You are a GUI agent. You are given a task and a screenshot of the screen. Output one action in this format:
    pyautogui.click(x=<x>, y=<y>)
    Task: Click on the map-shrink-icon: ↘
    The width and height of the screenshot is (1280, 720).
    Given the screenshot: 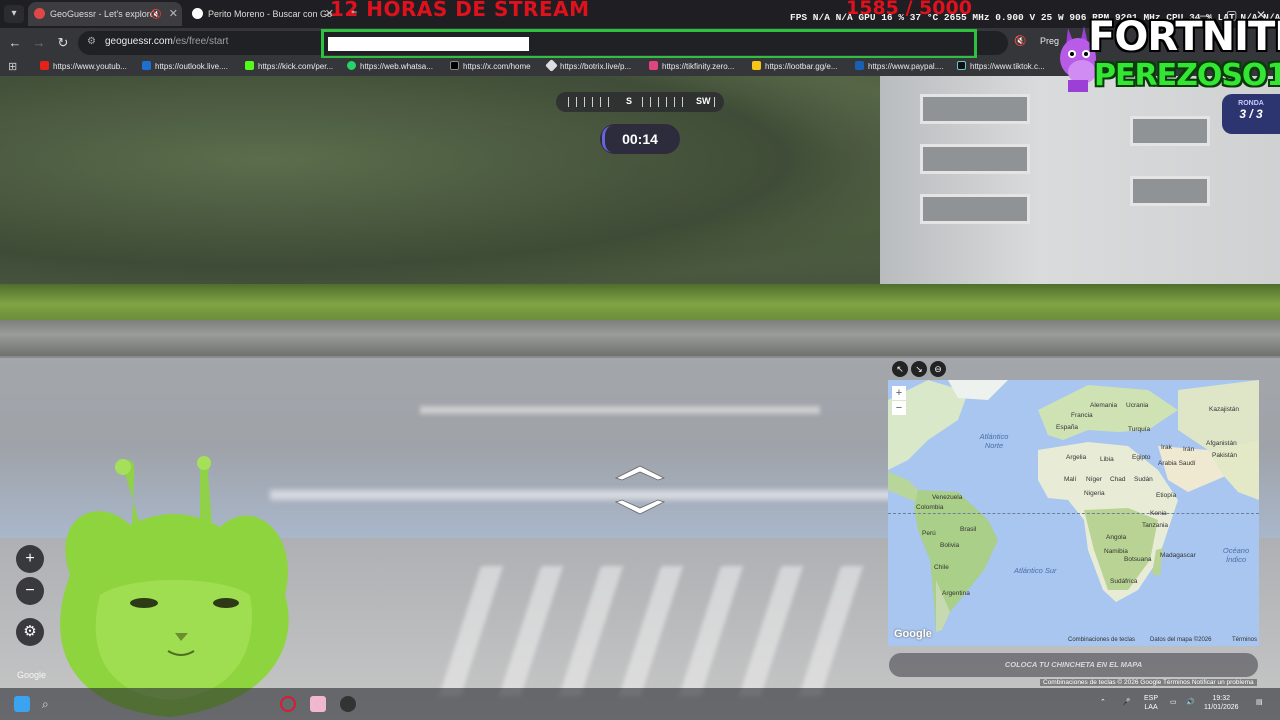 What is the action you would take?
    pyautogui.click(x=919, y=369)
    